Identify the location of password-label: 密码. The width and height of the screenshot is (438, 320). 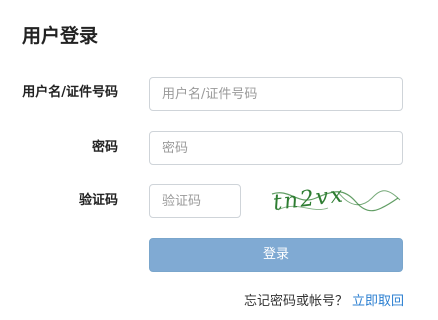
(104, 147).